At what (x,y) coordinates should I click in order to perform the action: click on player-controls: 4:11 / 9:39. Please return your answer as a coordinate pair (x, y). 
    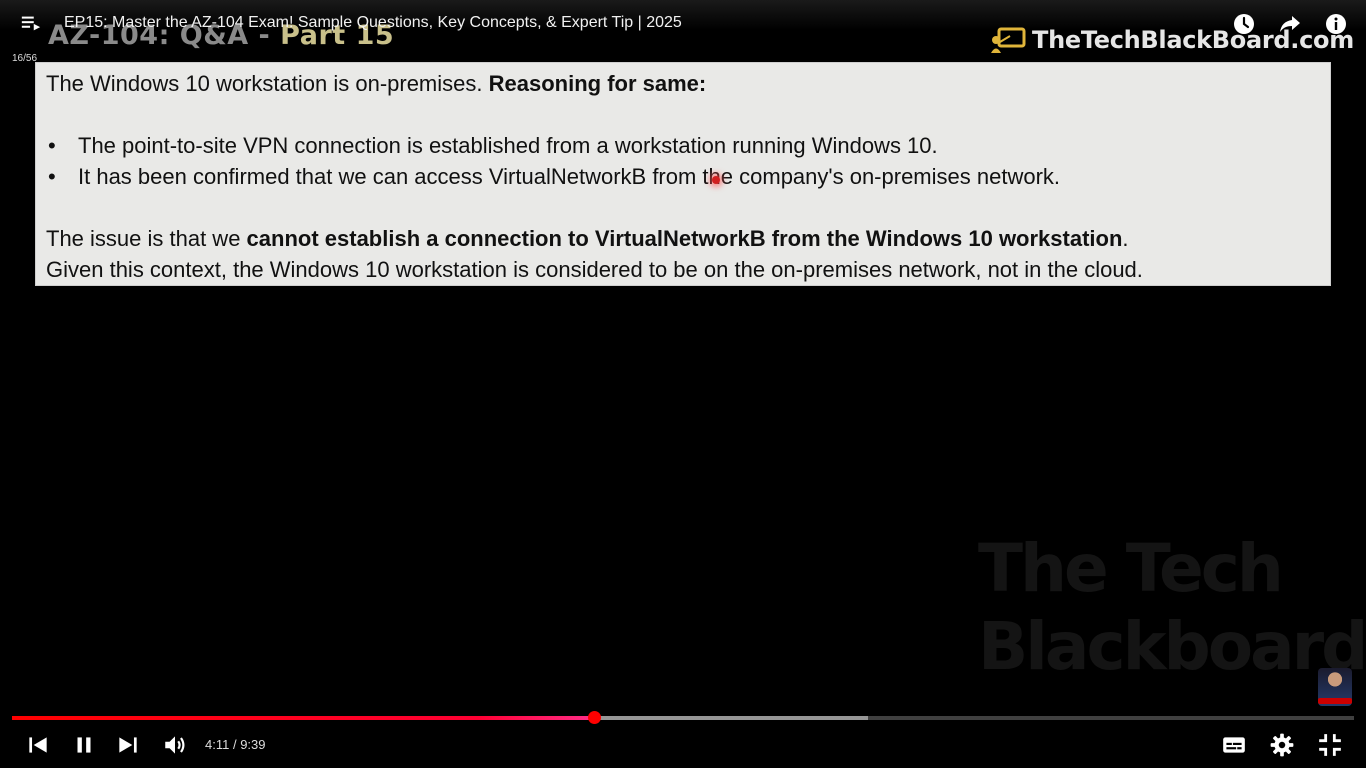
    Looking at the image, I should click on (683, 746).